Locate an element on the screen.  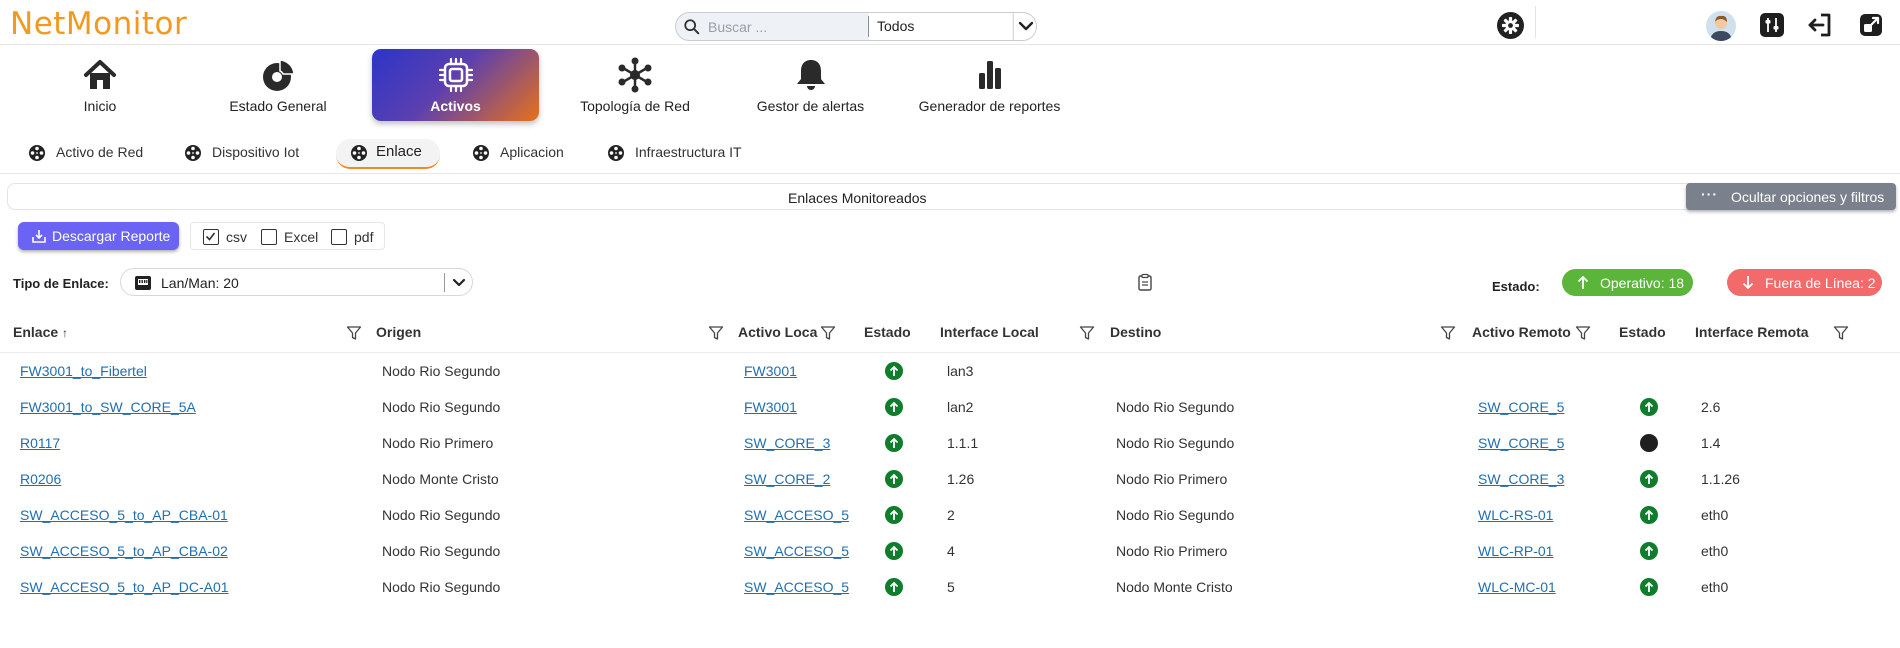
nav-generador-reportes: Generador de reportes is located at coordinates (989, 85).